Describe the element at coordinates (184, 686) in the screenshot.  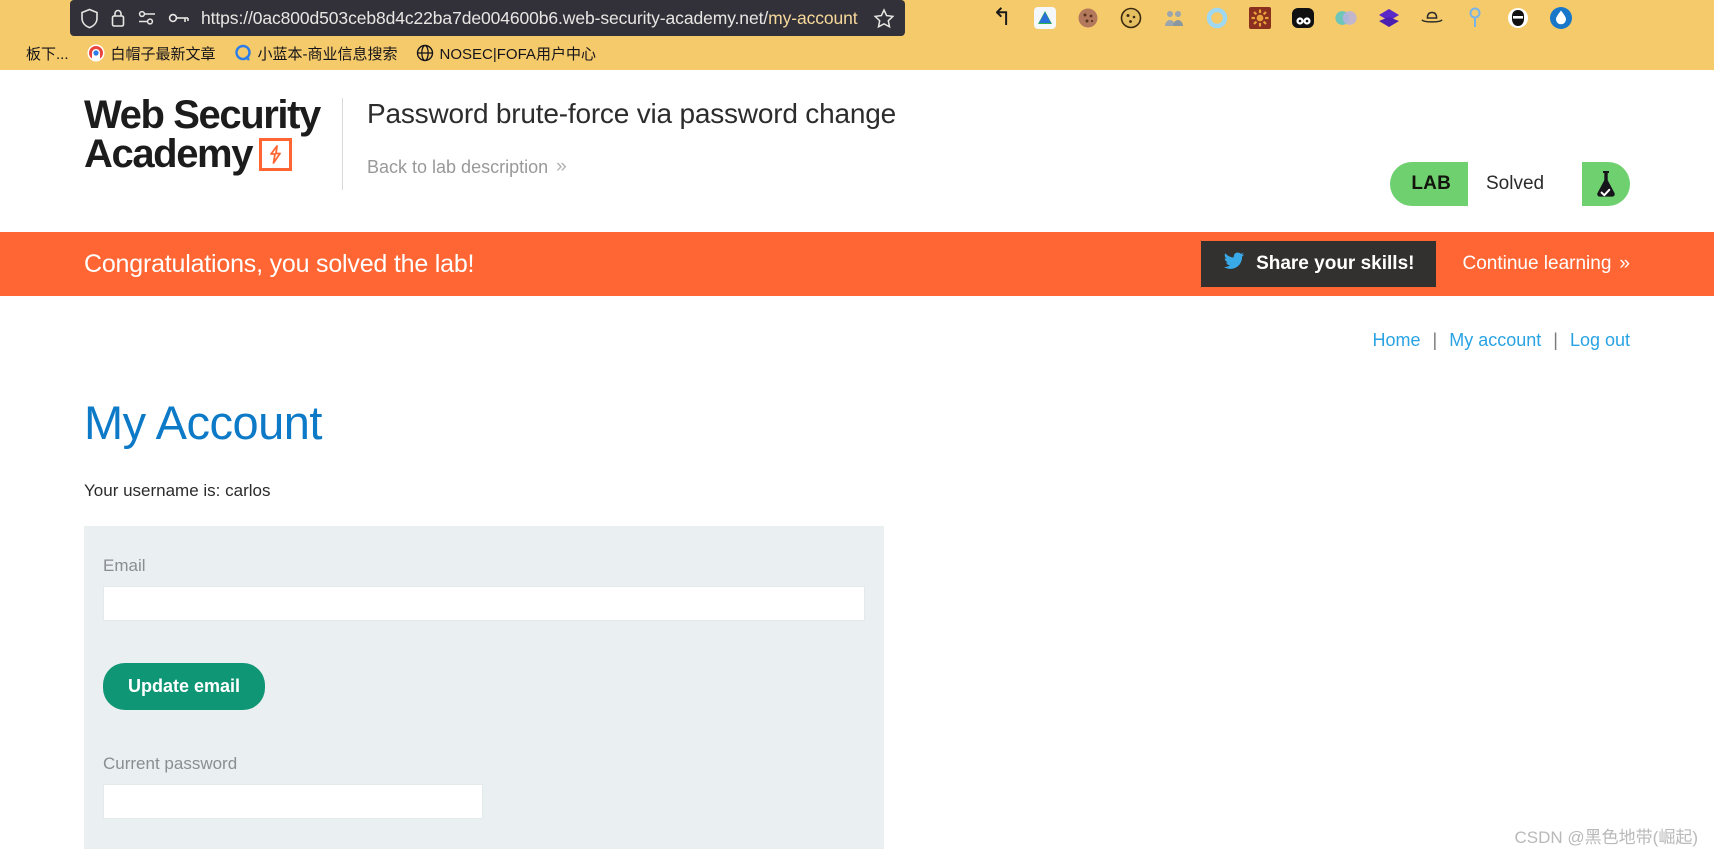
I see `update-email-button: Update email` at that location.